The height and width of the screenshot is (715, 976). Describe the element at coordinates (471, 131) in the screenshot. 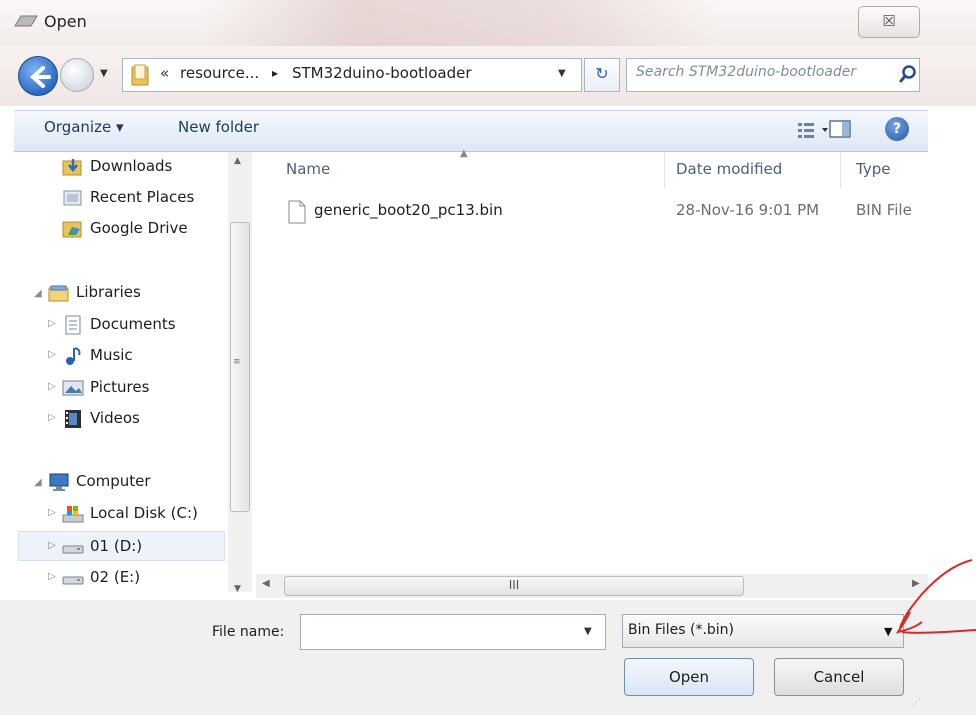

I see `command-toolbar` at that location.